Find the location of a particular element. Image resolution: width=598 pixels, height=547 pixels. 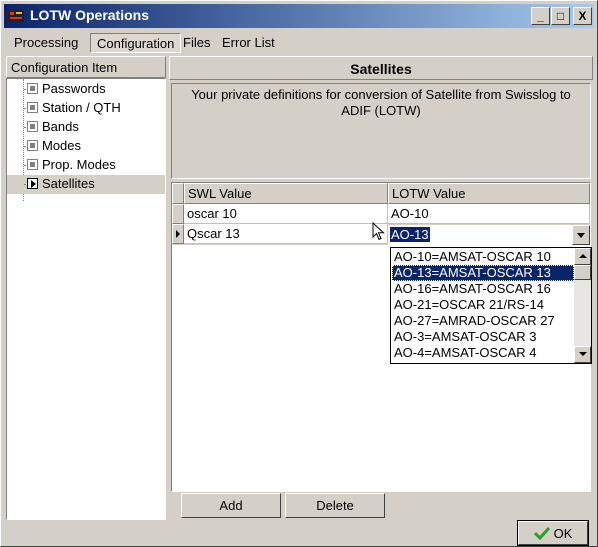

current-row-icon is located at coordinates (178, 234).